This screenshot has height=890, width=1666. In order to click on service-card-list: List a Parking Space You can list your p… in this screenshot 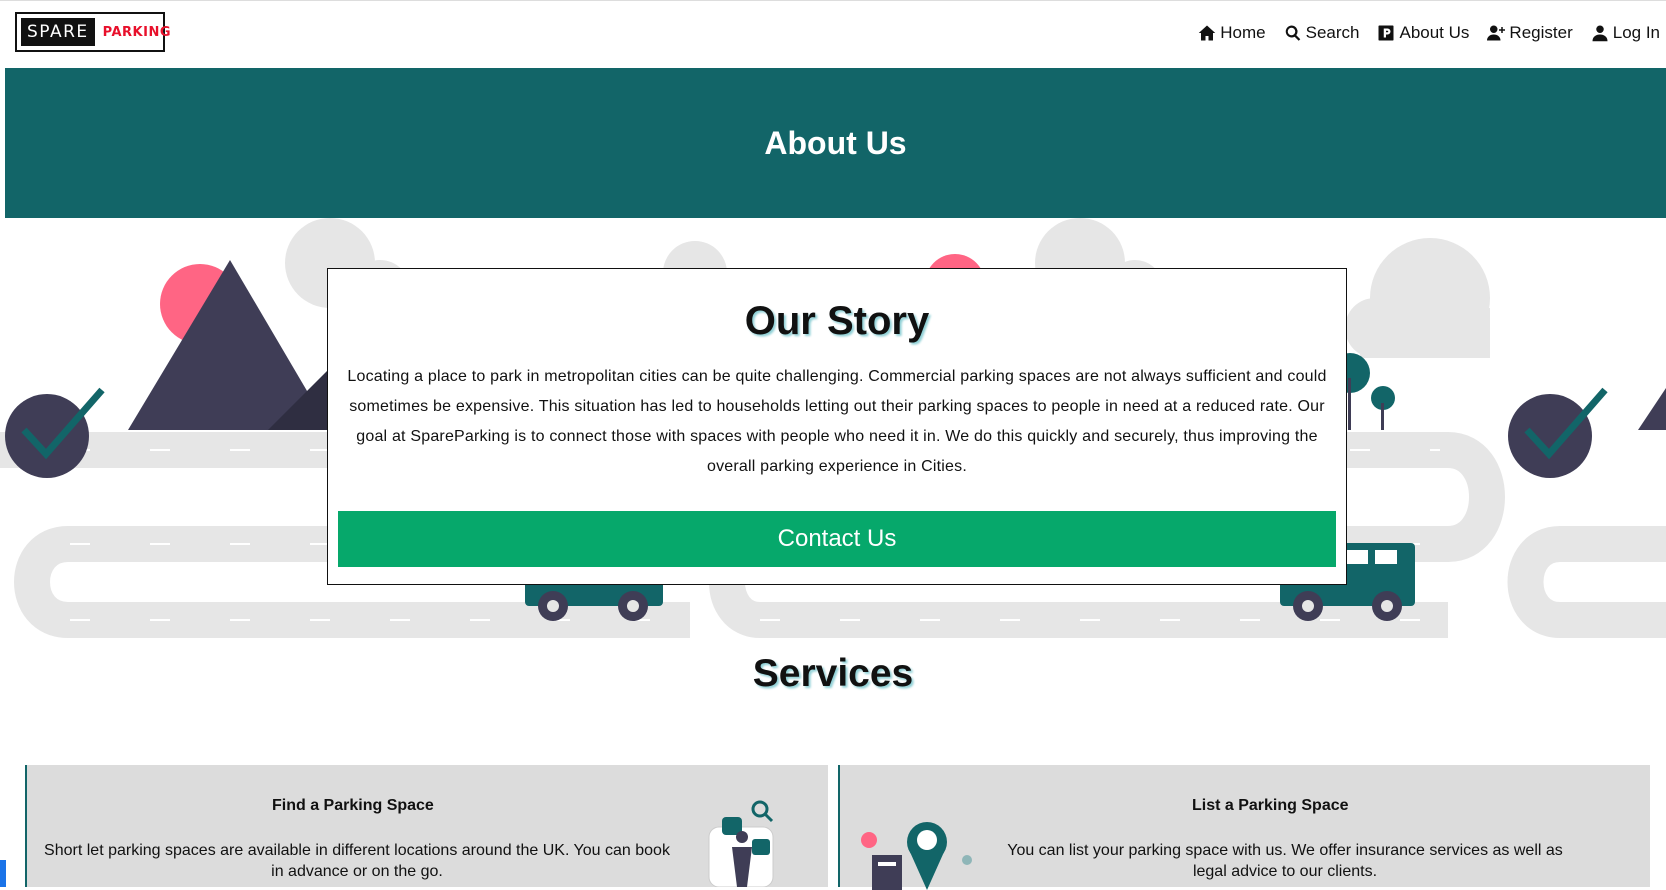, I will do `click(1244, 827)`.